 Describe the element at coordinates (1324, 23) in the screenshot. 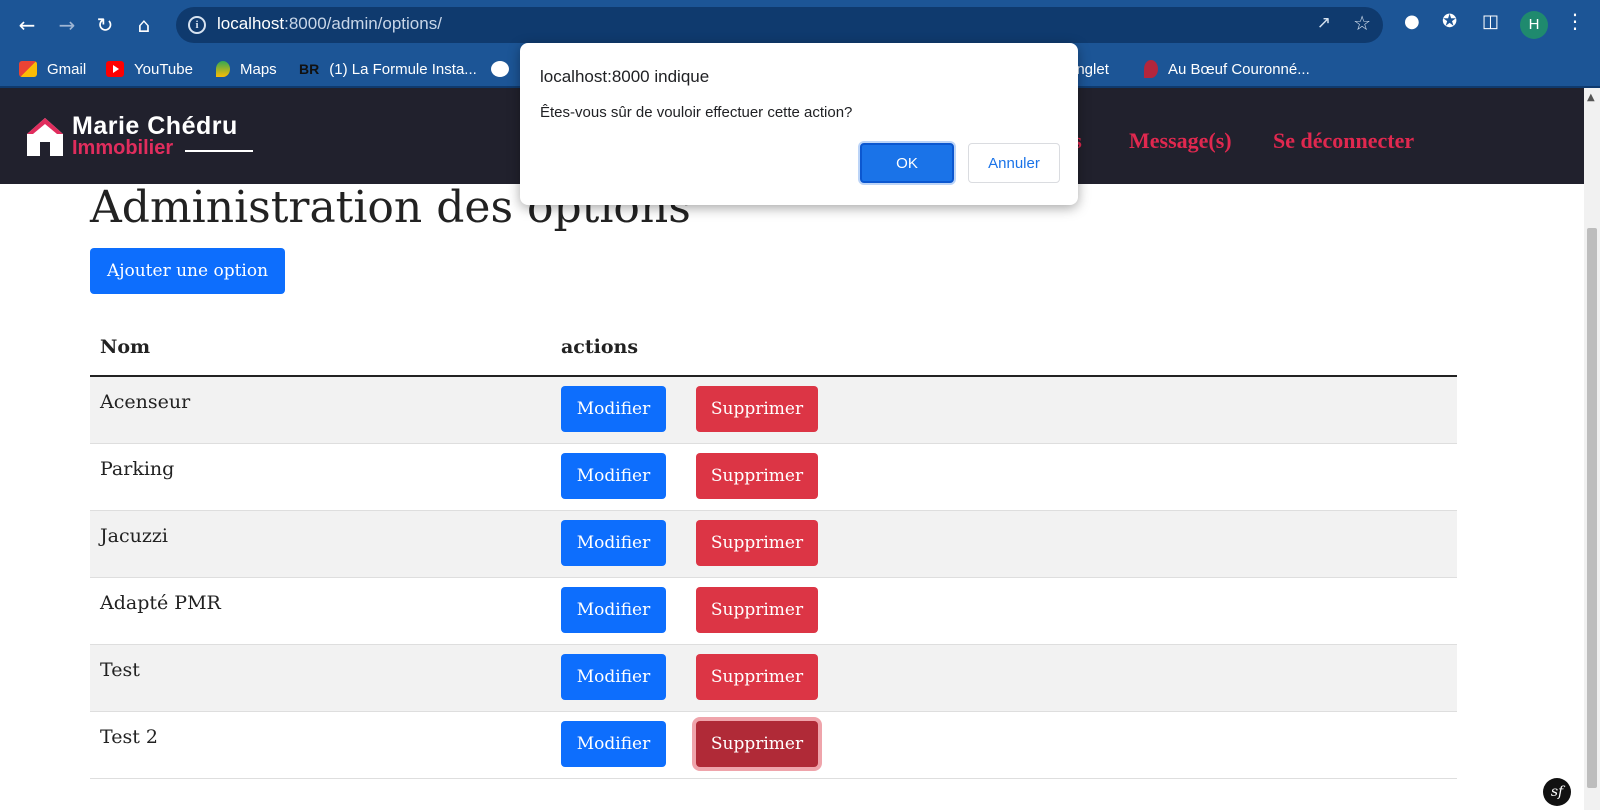

I see `share-icon: ↗` at that location.